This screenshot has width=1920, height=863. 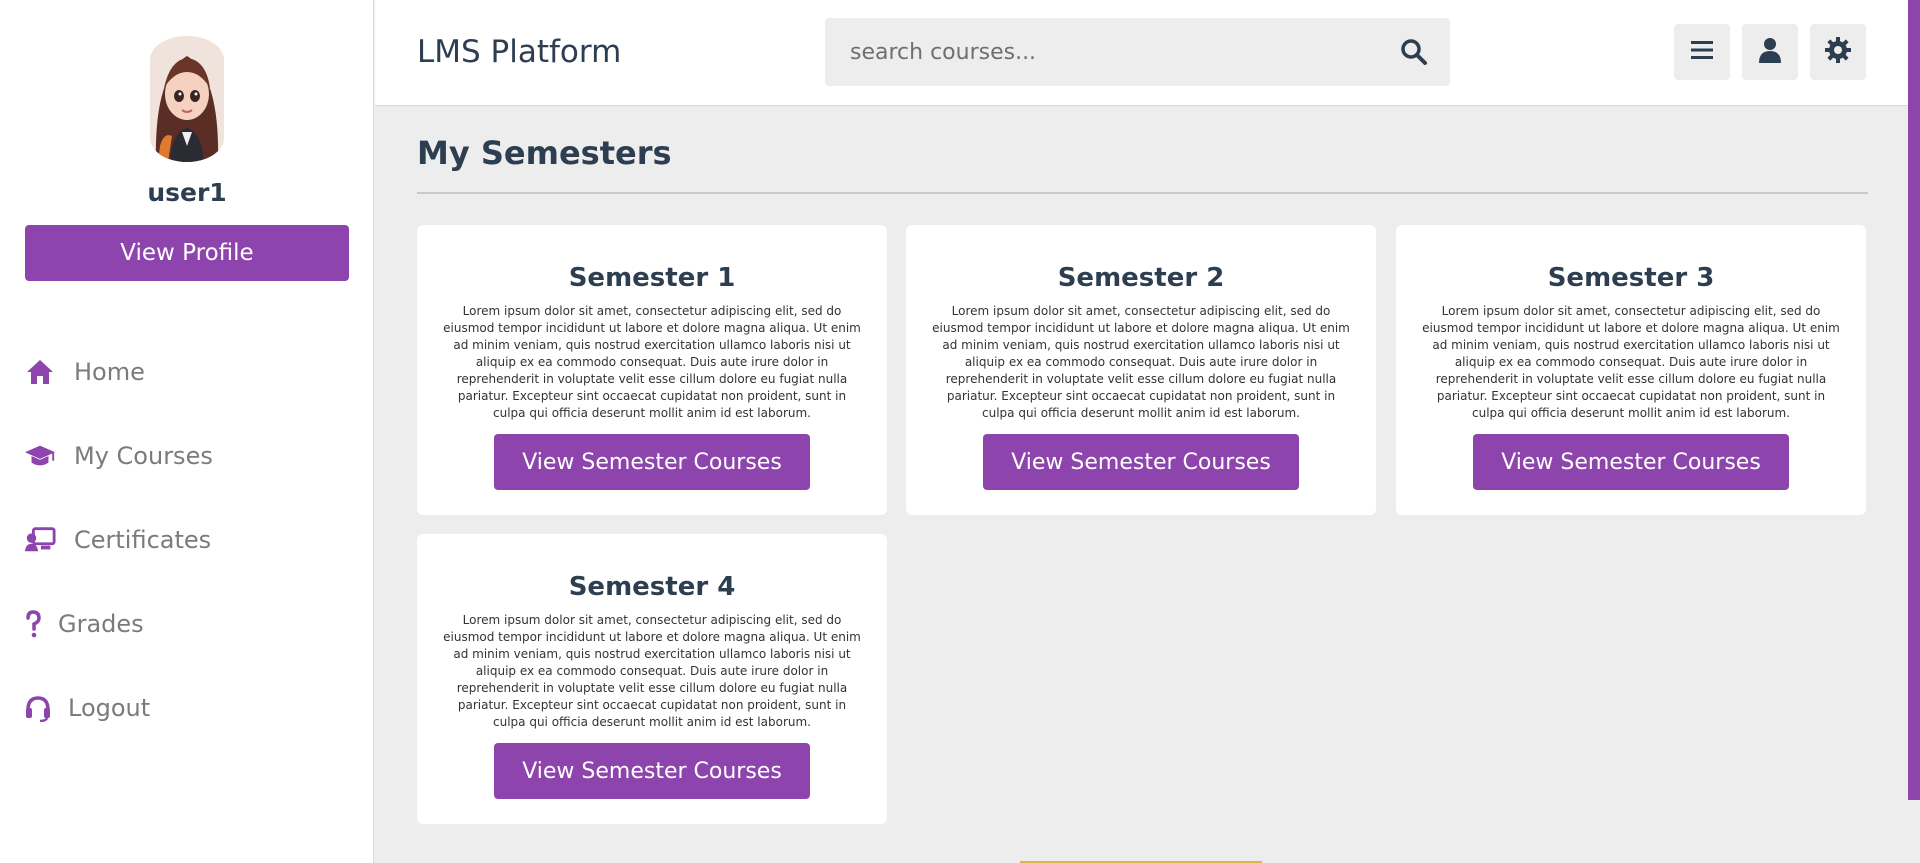 What do you see at coordinates (1414, 52) in the screenshot?
I see `search-icon` at bounding box center [1414, 52].